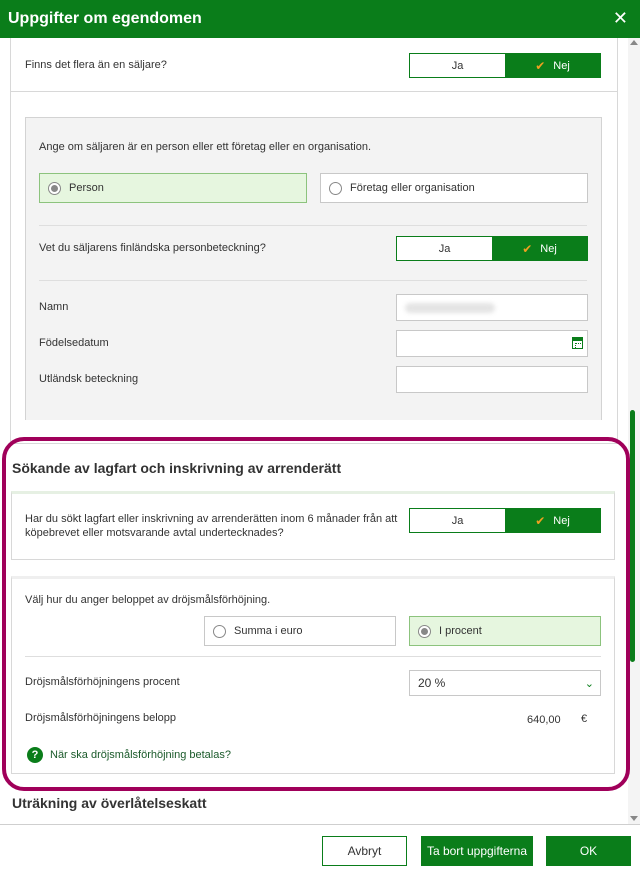 The height and width of the screenshot is (872, 640). Describe the element at coordinates (219, 631) in the screenshot. I see `radio-euro` at that location.